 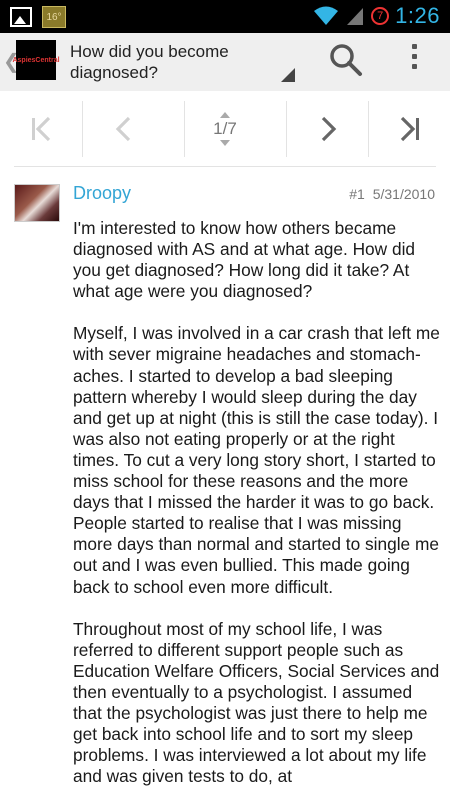 I want to click on next-page-icon, so click(x=329, y=129).